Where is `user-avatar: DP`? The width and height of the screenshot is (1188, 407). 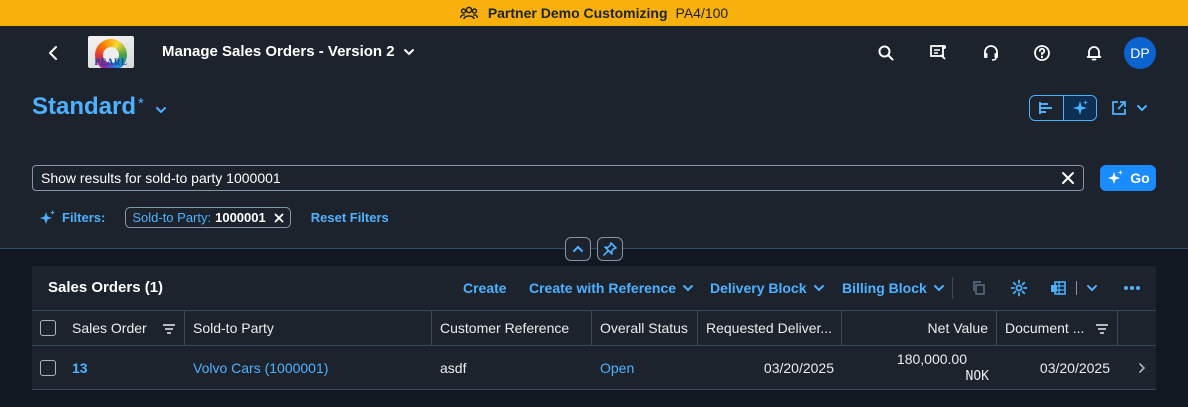
user-avatar: DP is located at coordinates (1140, 53).